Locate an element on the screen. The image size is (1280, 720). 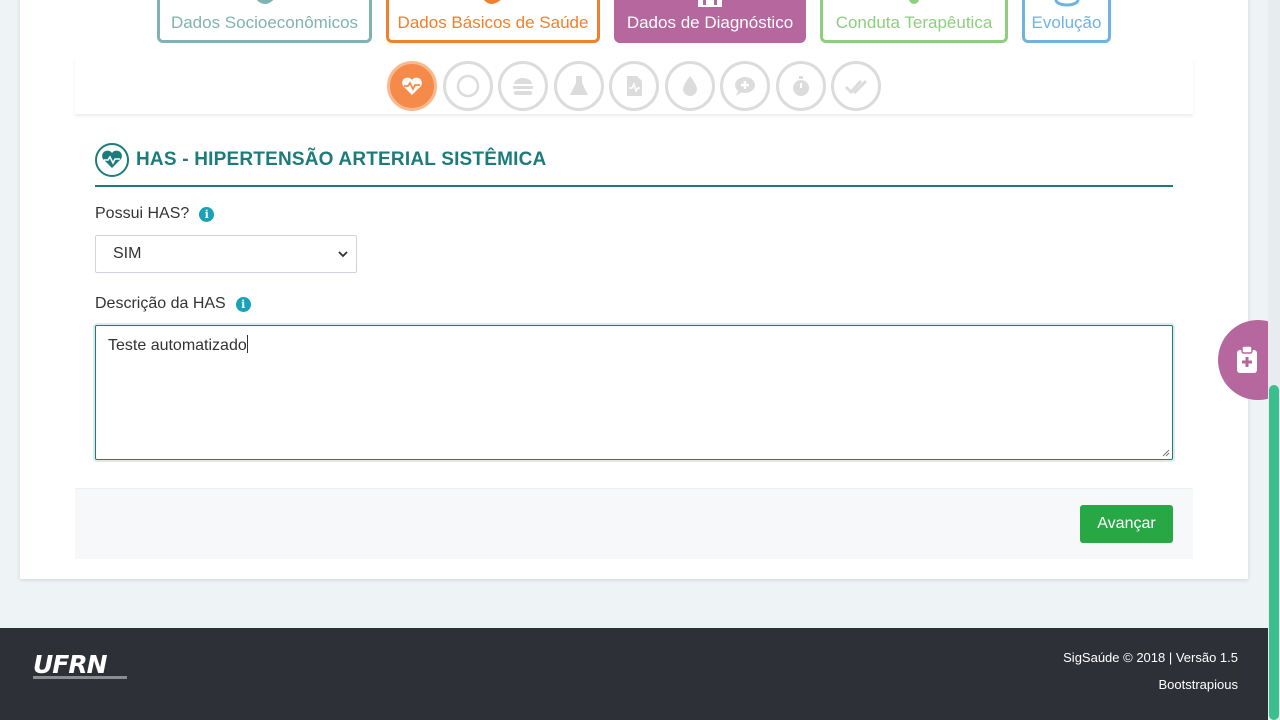
tab-label: Dados Socioeconômicos is located at coordinates (264, 22).